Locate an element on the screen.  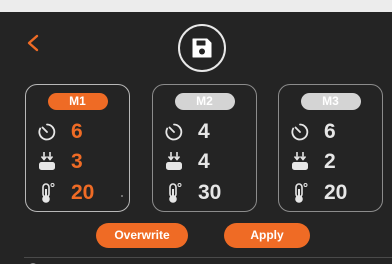
memory-card-m3: M3 6 2 20 is located at coordinates (330, 148).